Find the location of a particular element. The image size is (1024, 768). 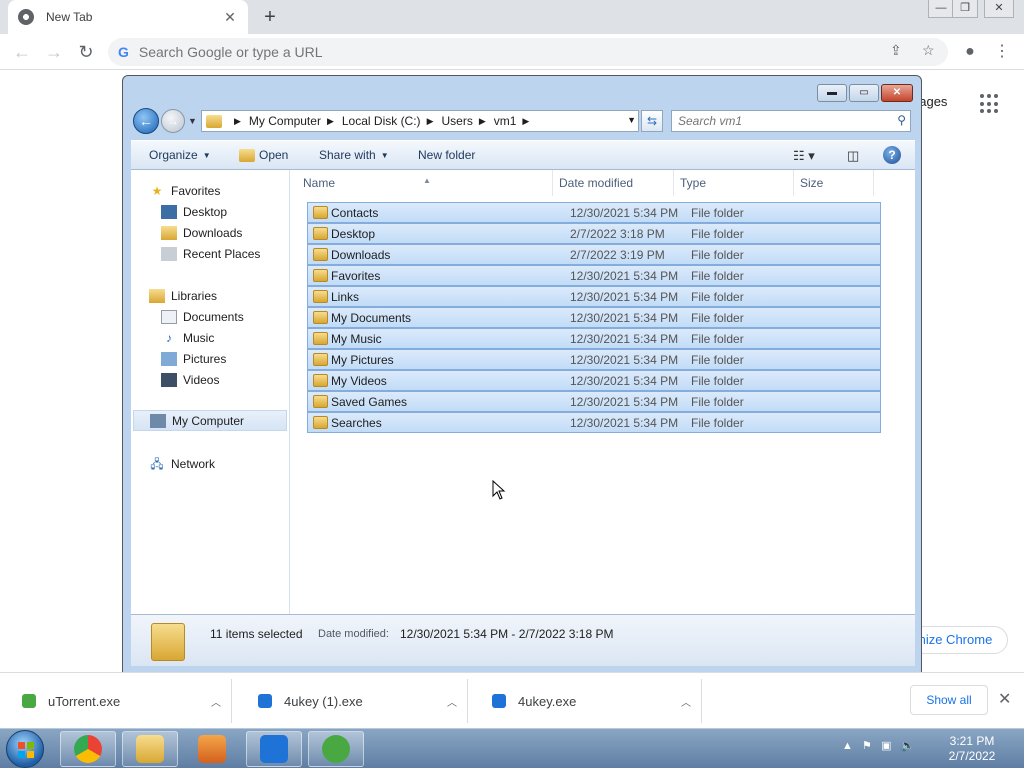

omnibox-input is located at coordinates (438, 52).